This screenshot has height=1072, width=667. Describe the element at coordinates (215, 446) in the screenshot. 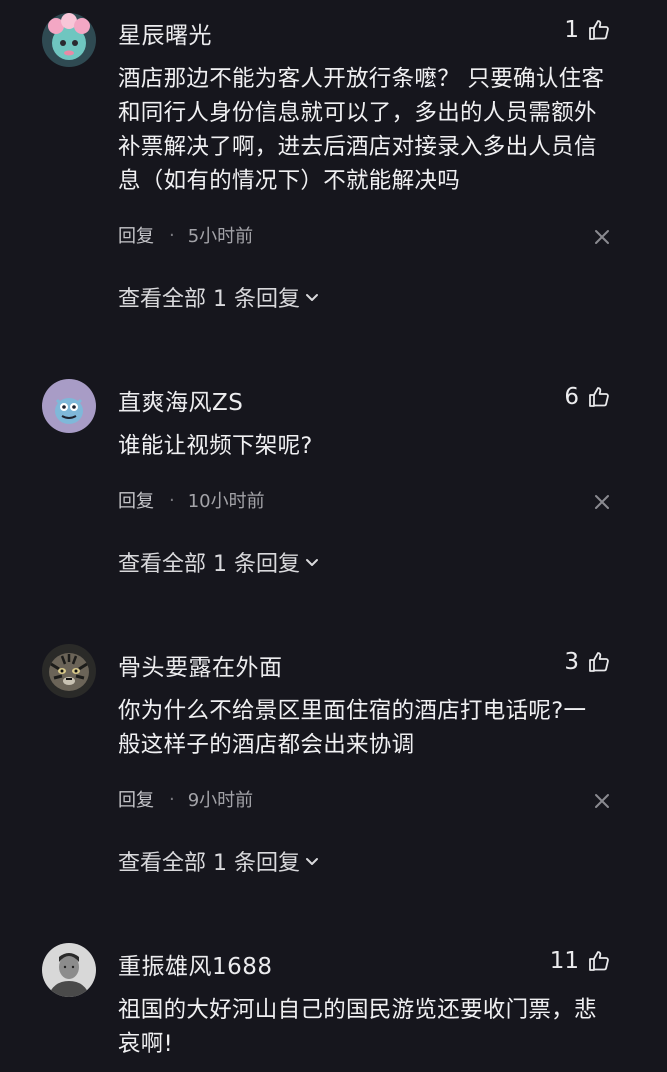

I see `comment-text: 谁能让视频下架呢?` at that location.